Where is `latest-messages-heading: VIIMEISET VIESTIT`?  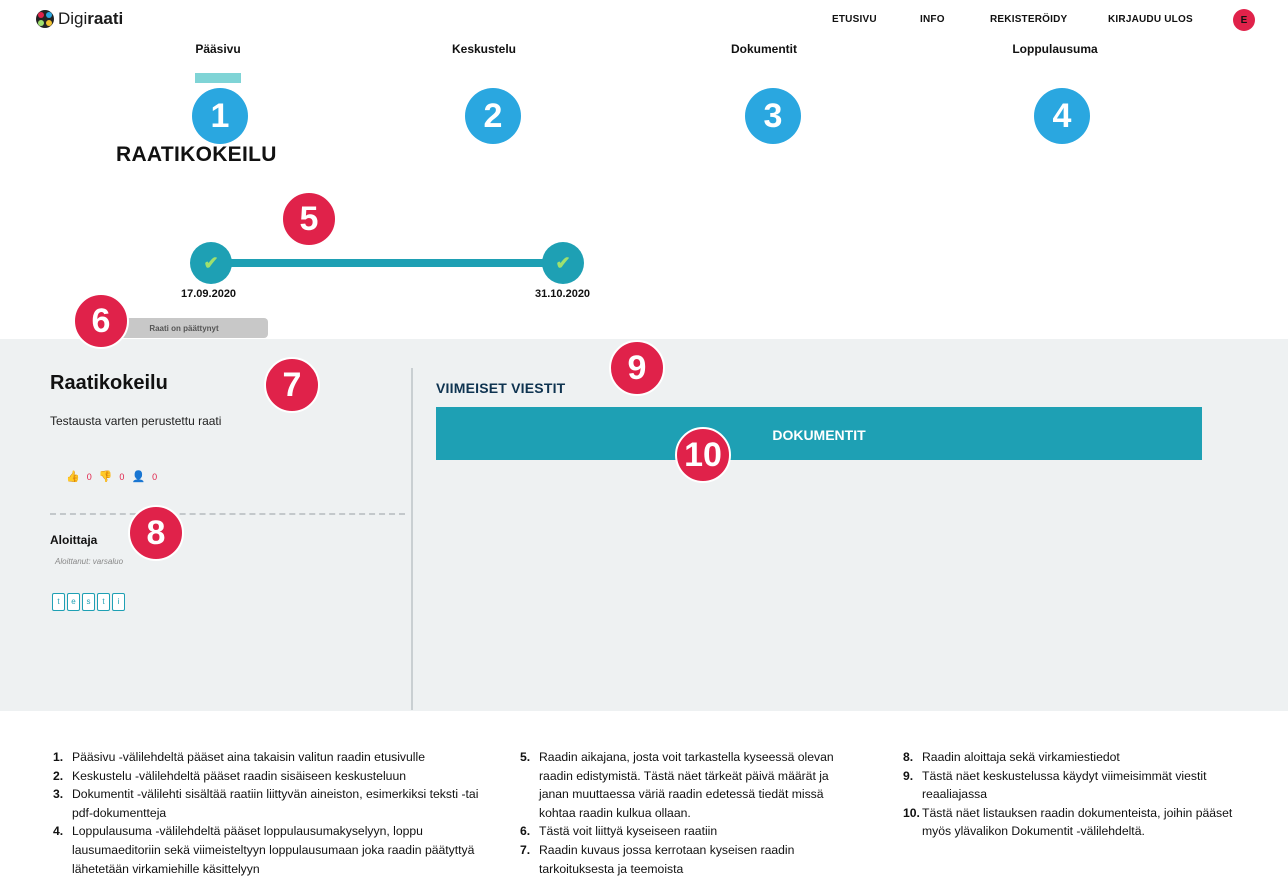
latest-messages-heading: VIIMEISET VIESTIT is located at coordinates (501, 388).